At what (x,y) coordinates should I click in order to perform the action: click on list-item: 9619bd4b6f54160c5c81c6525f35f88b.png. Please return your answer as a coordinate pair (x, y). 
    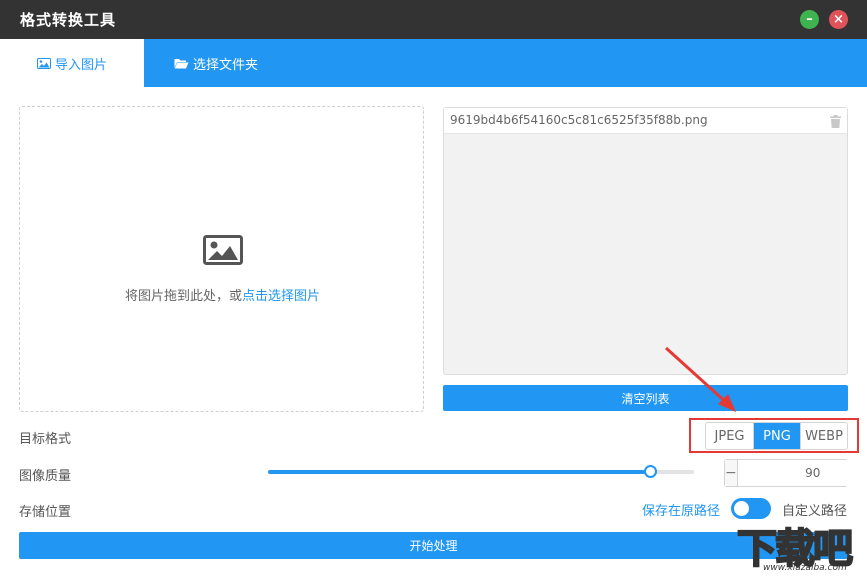
    Looking at the image, I should click on (645, 121).